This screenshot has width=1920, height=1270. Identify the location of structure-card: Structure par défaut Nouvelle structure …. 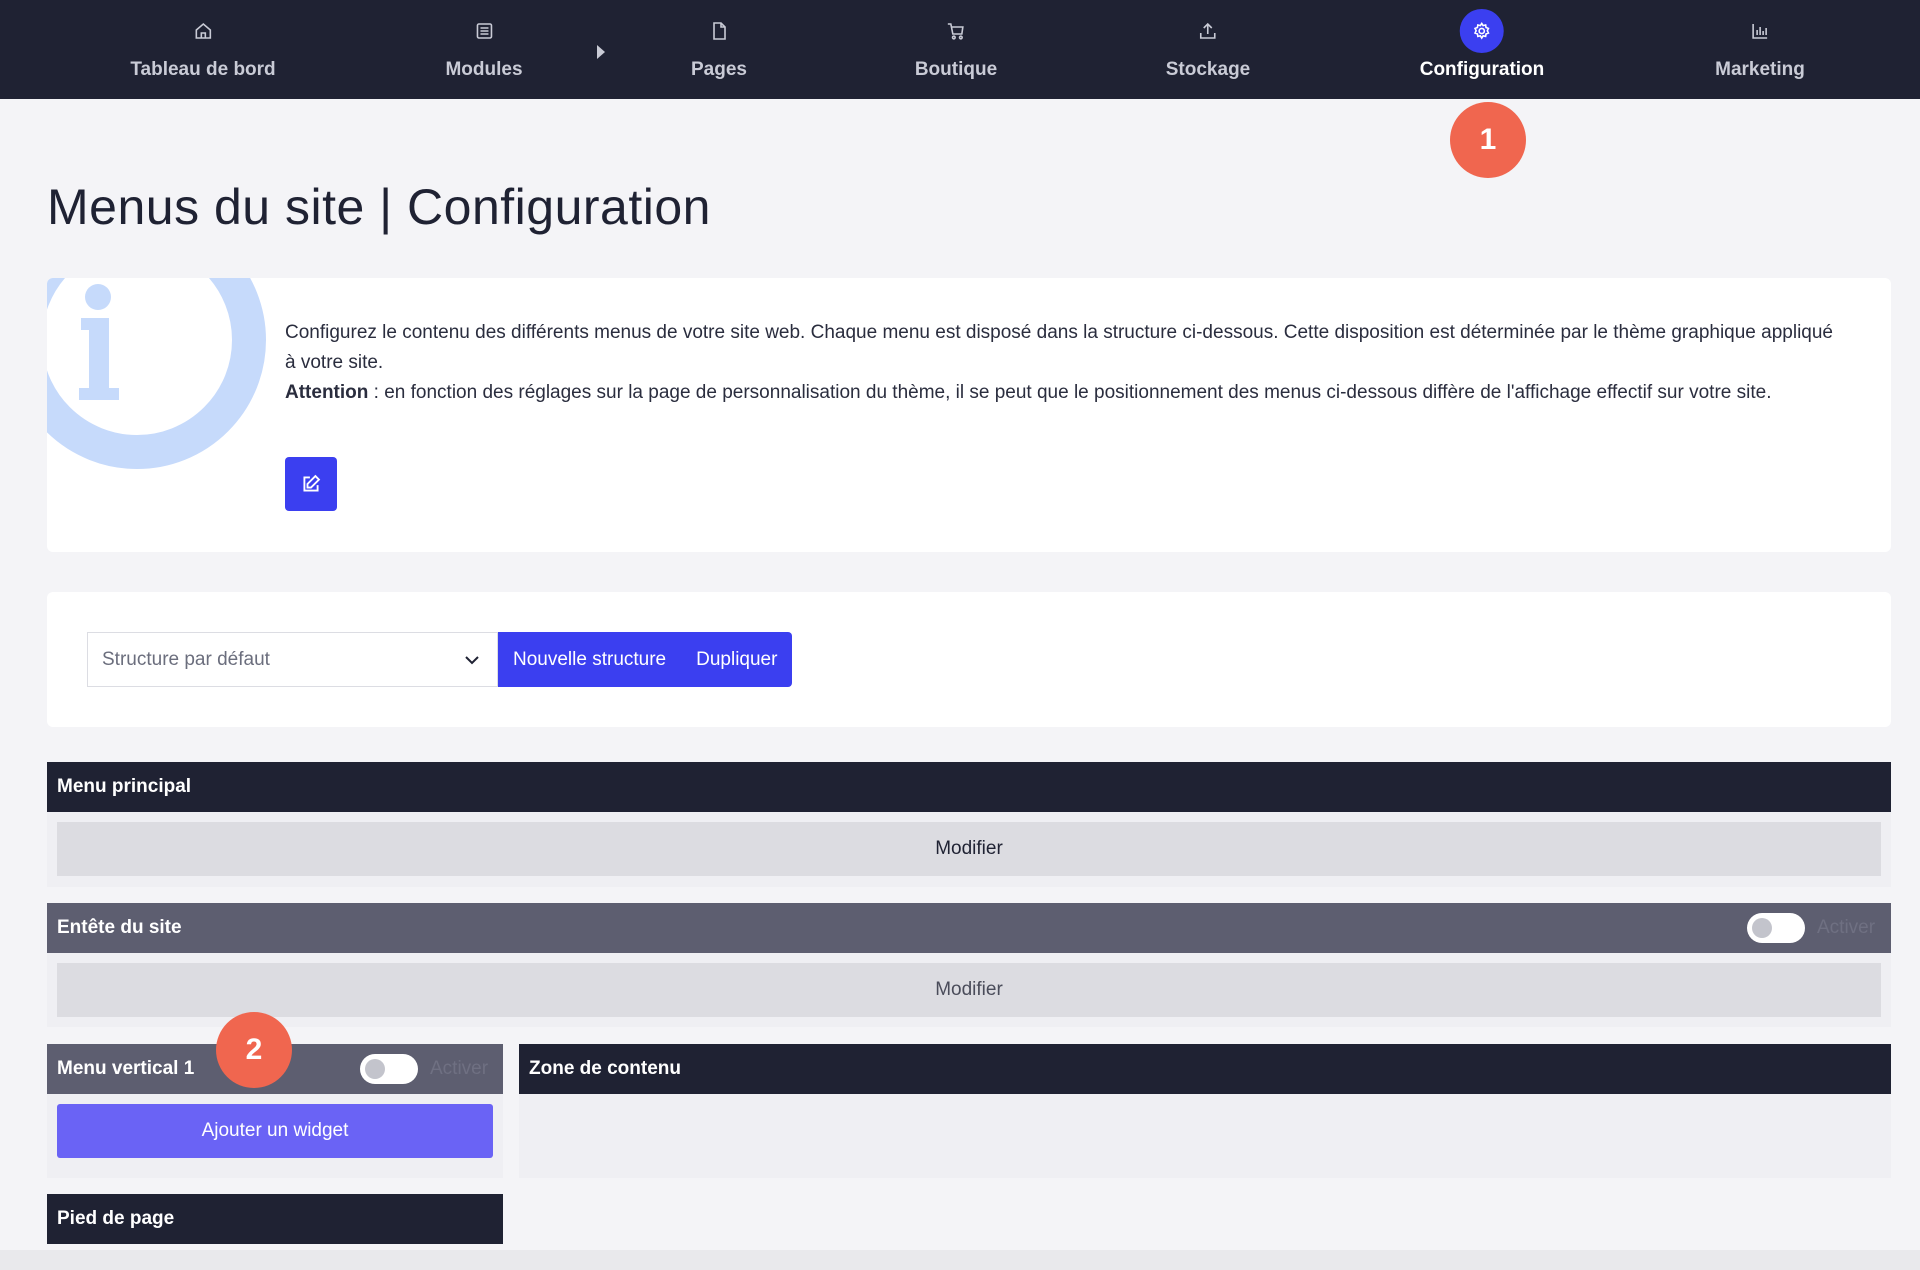
(969, 659).